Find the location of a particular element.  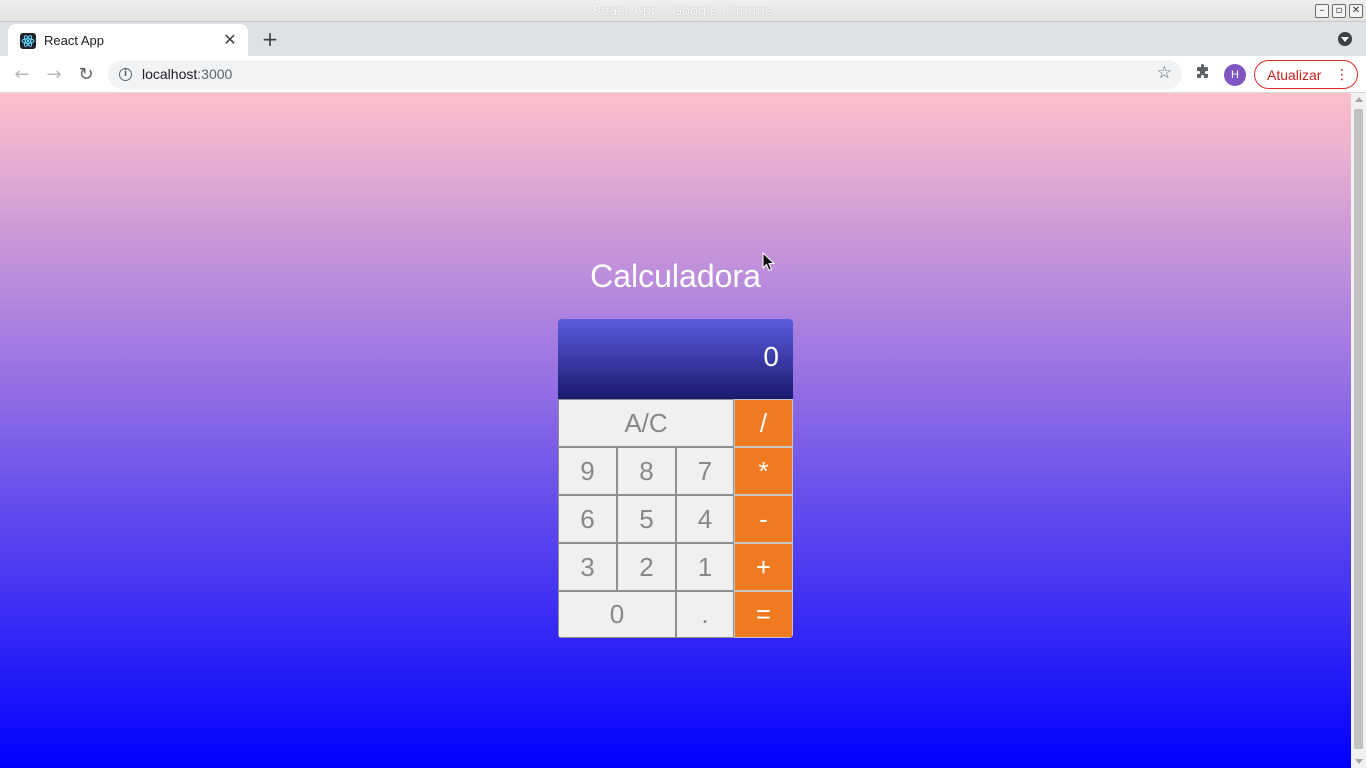

url-host: localhost is located at coordinates (170, 74).